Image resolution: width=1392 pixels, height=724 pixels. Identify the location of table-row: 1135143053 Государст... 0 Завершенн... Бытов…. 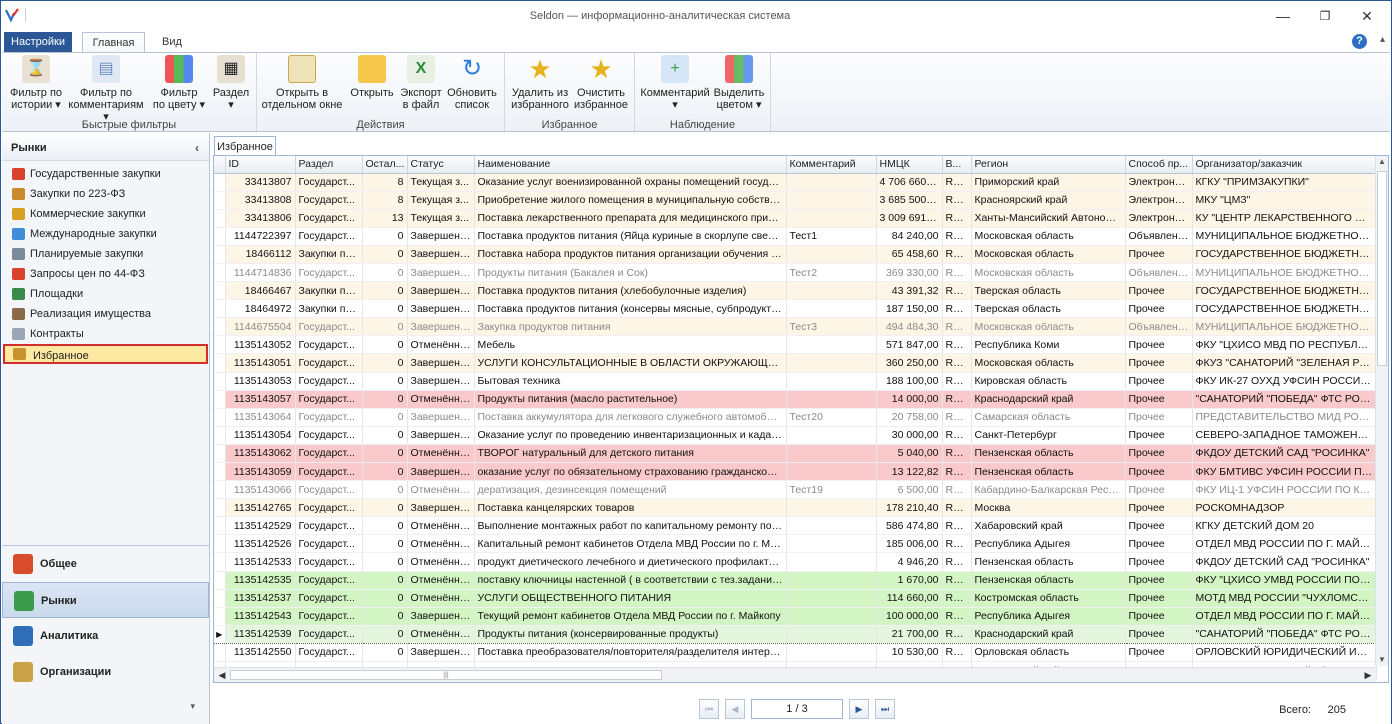
(795, 381).